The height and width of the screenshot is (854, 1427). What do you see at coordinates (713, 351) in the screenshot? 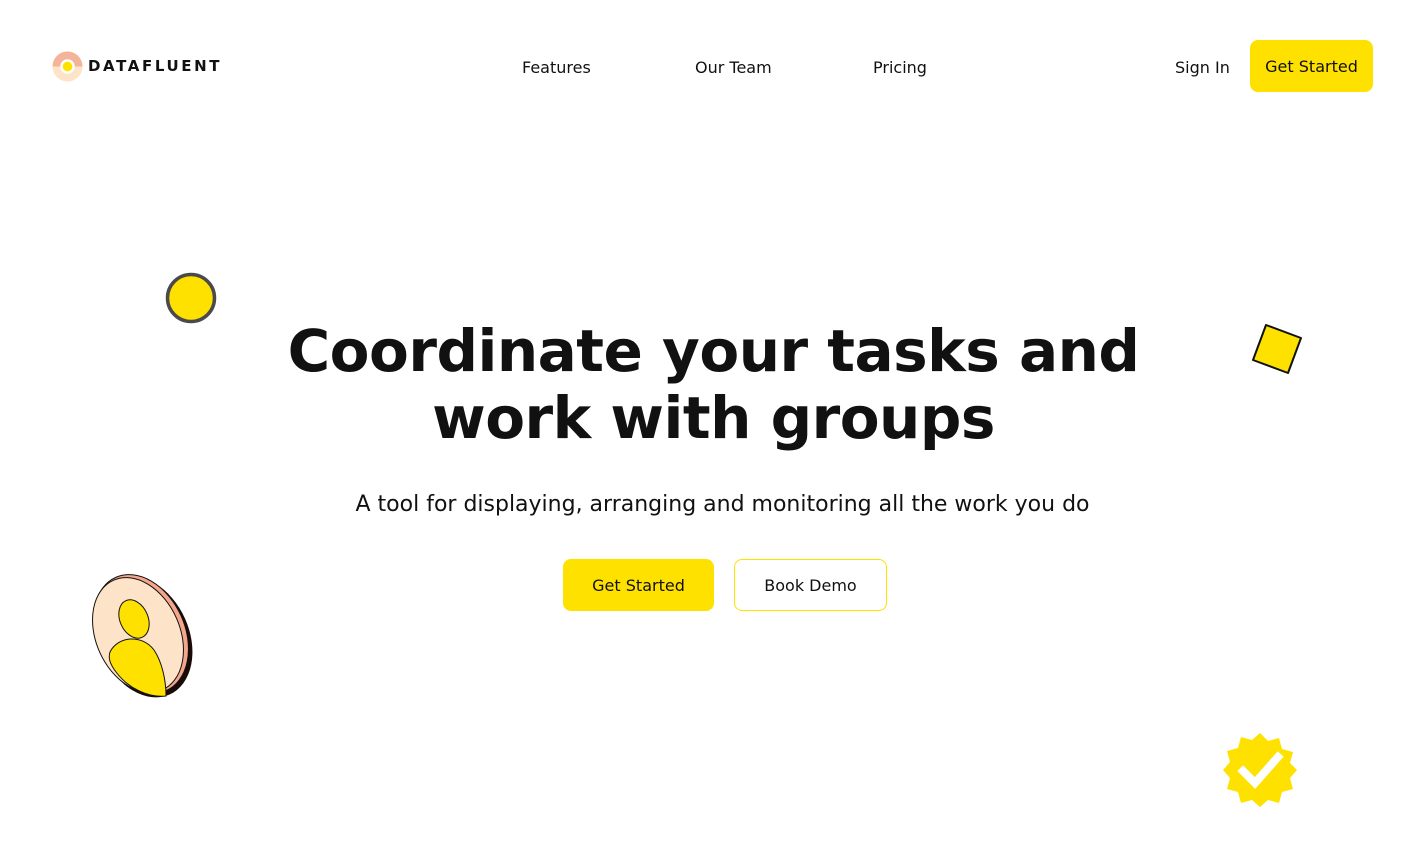
I see `hero-title-line-1: Coordinate your tasks and` at bounding box center [713, 351].